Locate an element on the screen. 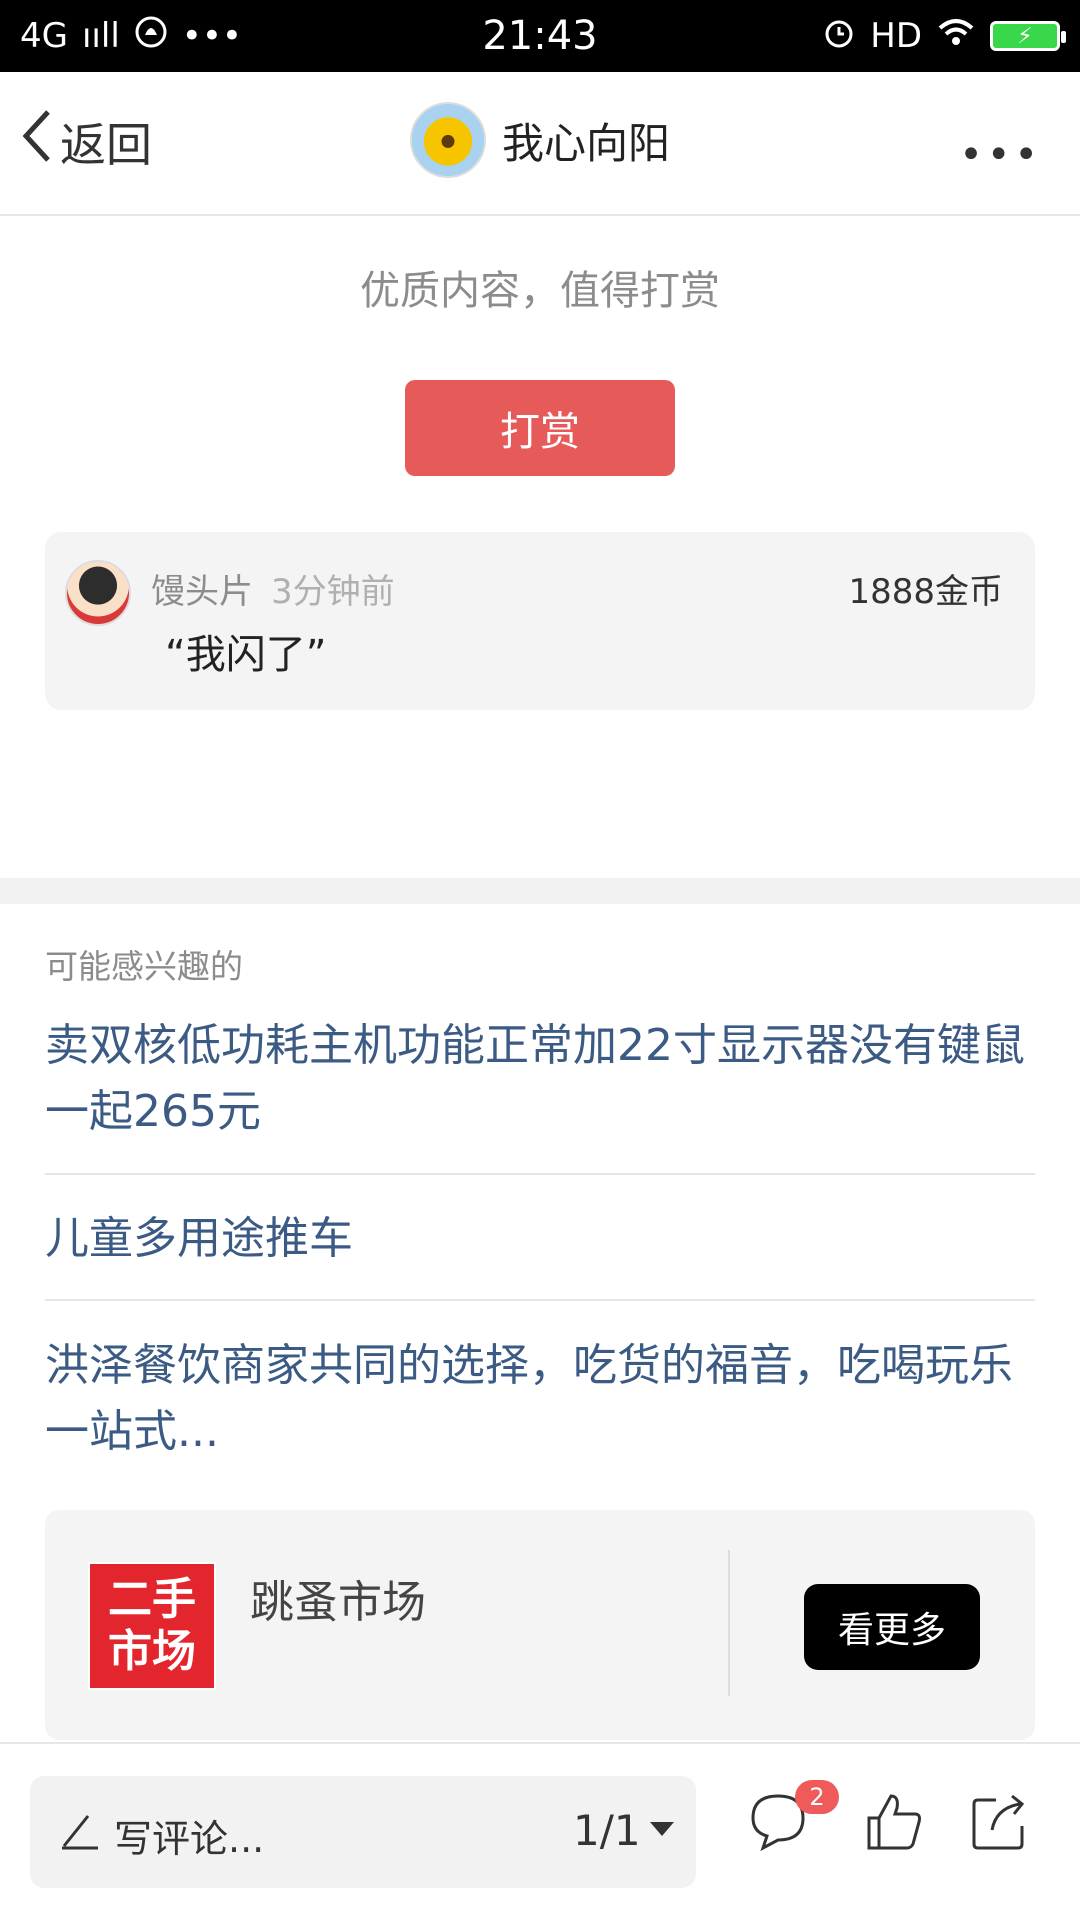 The height and width of the screenshot is (1920, 1080). nav-bar: 返回 我心向阳 ••• is located at coordinates (540, 144).